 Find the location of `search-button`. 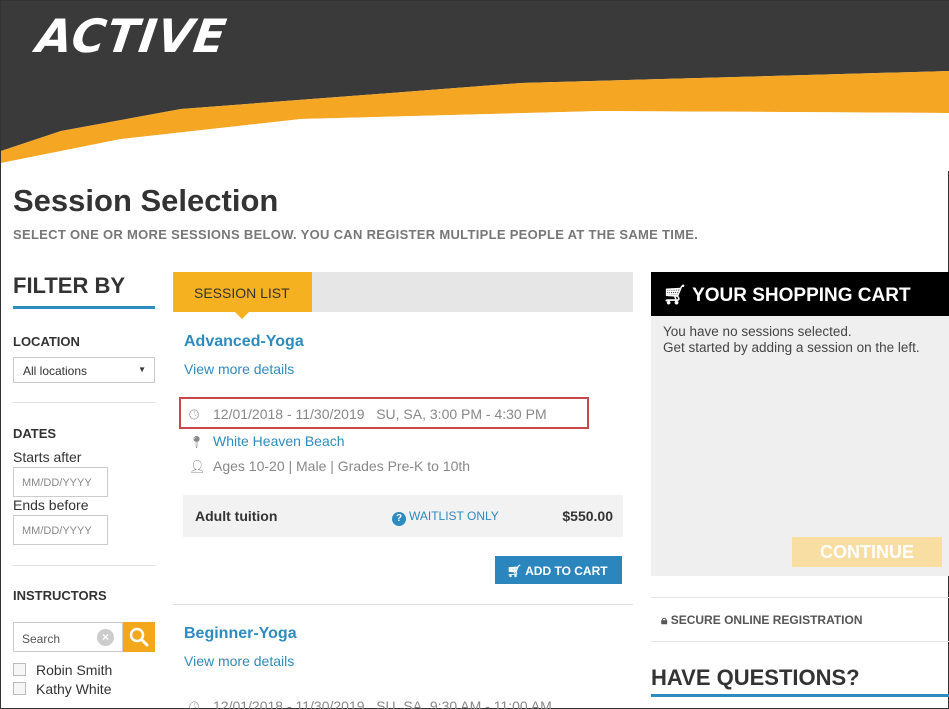

search-button is located at coordinates (139, 637).